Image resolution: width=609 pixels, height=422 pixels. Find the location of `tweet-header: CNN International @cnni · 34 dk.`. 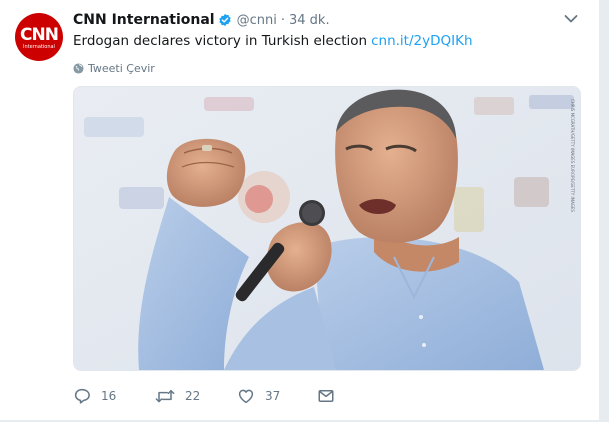

tweet-header: CNN International @cnni · 34 dk. is located at coordinates (201, 20).